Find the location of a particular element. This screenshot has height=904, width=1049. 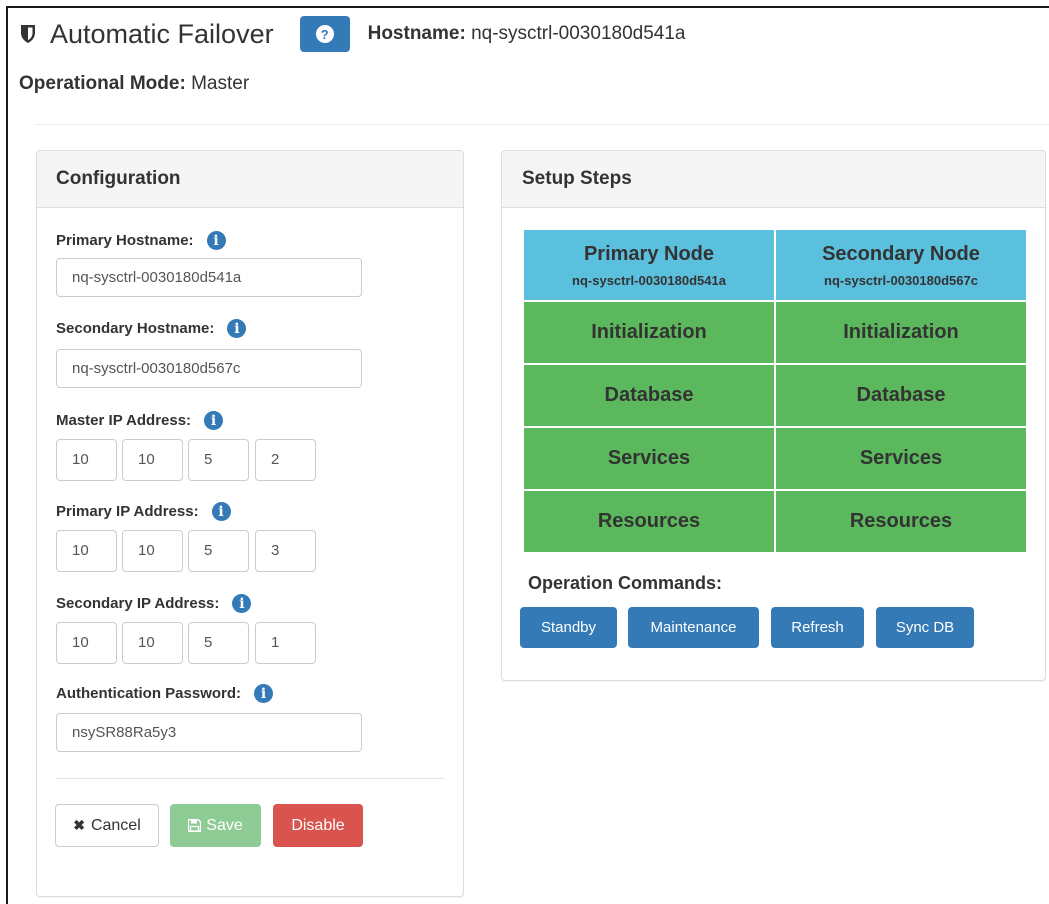

question-icon: ? is located at coordinates (324, 34).